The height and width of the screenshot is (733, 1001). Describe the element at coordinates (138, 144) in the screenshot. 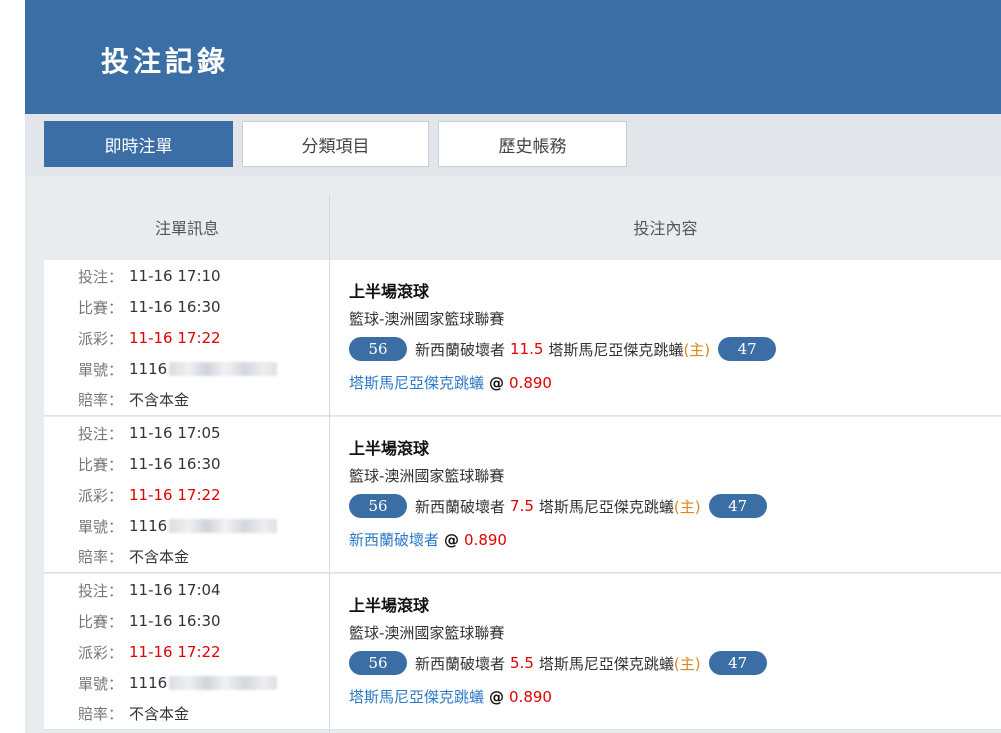

I see `tab-live-bets: 即時注單` at that location.